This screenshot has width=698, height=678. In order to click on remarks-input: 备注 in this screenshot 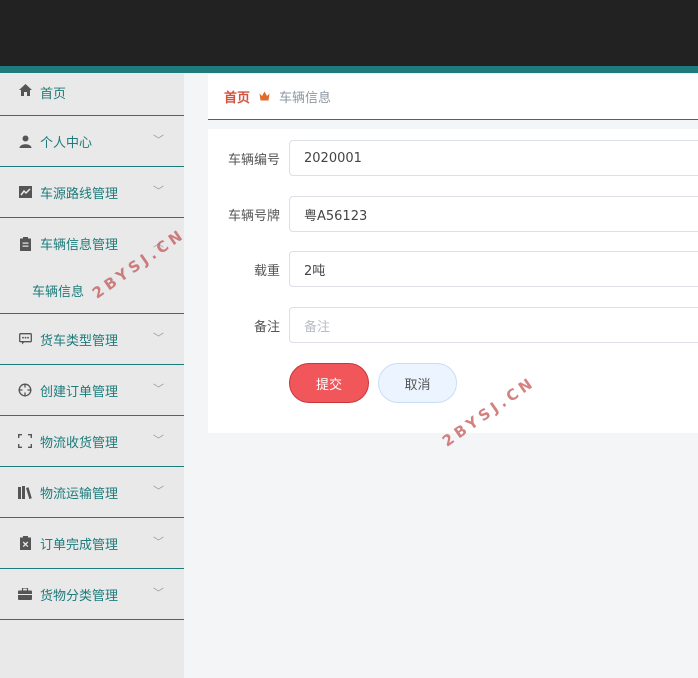, I will do `click(493, 325)`.